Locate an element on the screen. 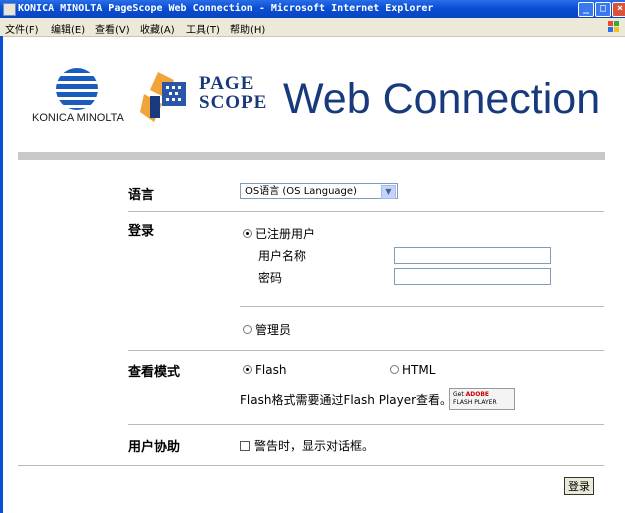 The image size is (625, 513). username-label: 用户名称 is located at coordinates (282, 256).